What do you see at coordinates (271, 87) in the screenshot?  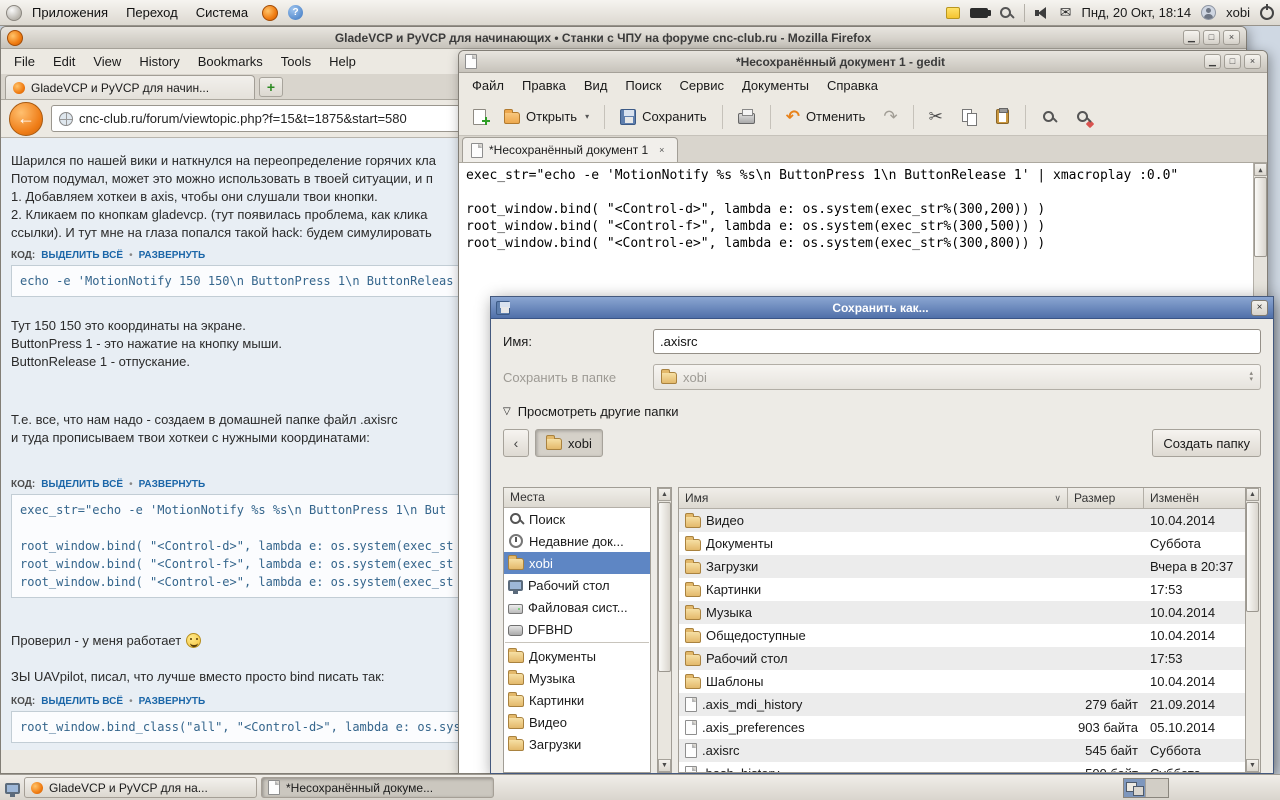 I see `new-tab-button: +` at bounding box center [271, 87].